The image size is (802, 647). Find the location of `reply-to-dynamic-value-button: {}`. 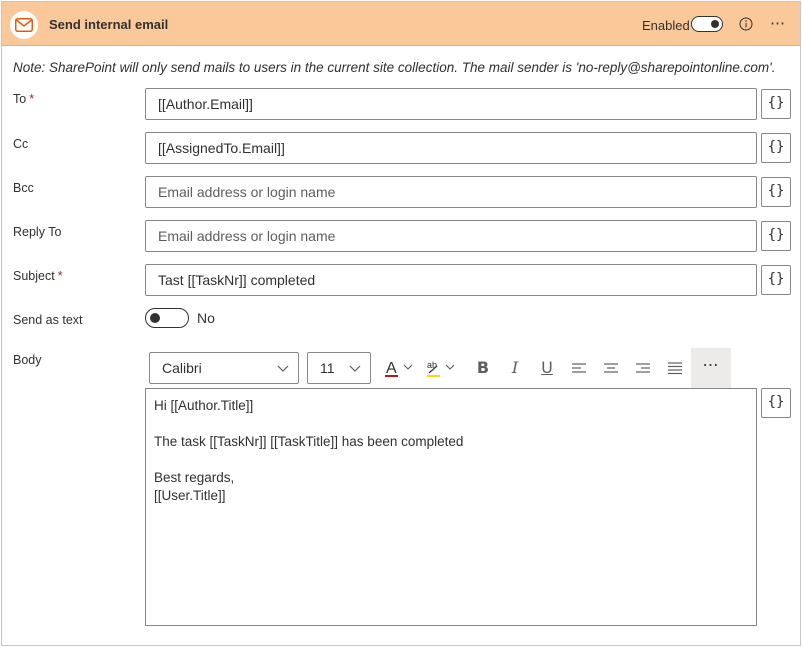

reply-to-dynamic-value-button: {} is located at coordinates (776, 236).